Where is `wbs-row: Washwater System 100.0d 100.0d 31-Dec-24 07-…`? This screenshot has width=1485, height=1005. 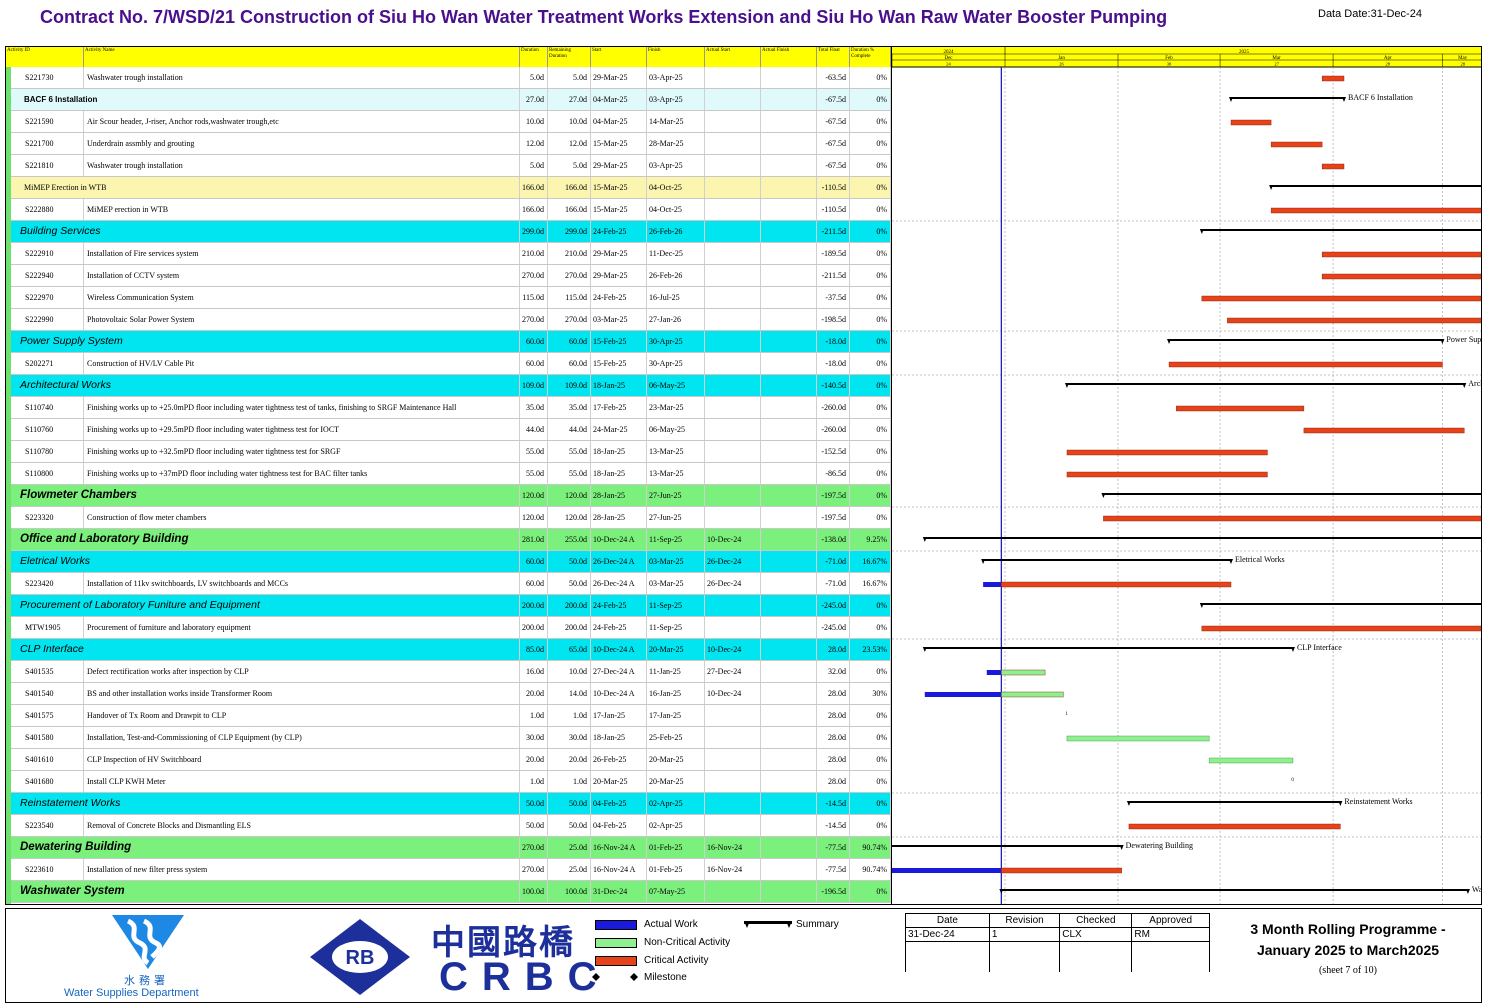
wbs-row: Washwater System 100.0d 100.0d 31-Dec-24 07-… is located at coordinates (448, 892).